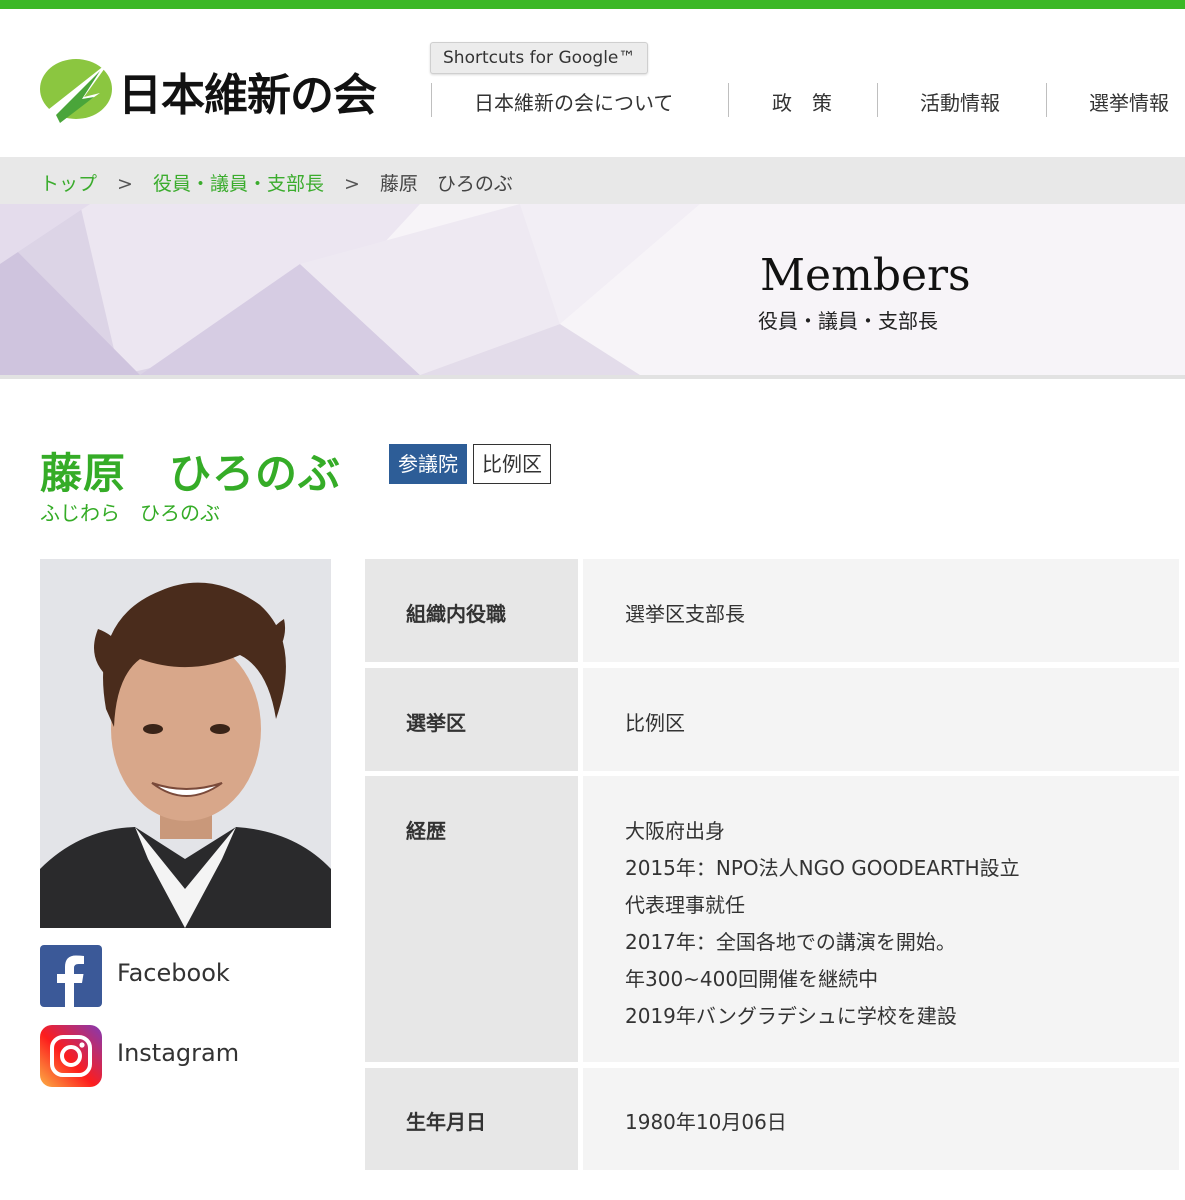  What do you see at coordinates (592, 180) in the screenshot?
I see `breadcrumb-bar: トップ > 役員・議員・支部長 > 藤原 ひろのぶ` at bounding box center [592, 180].